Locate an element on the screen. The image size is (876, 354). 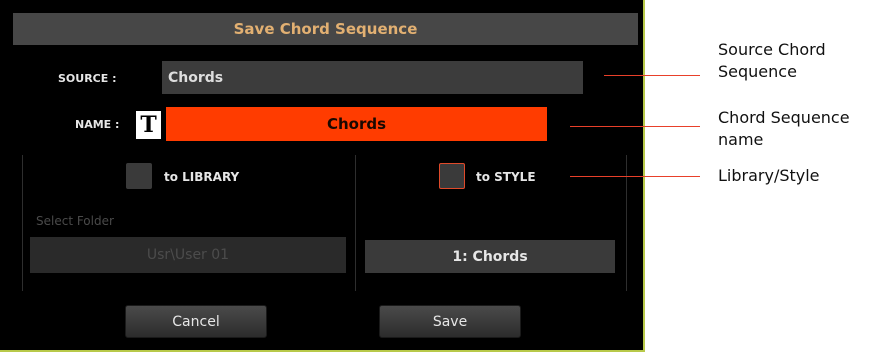
center-divider is located at coordinates (355, 223).